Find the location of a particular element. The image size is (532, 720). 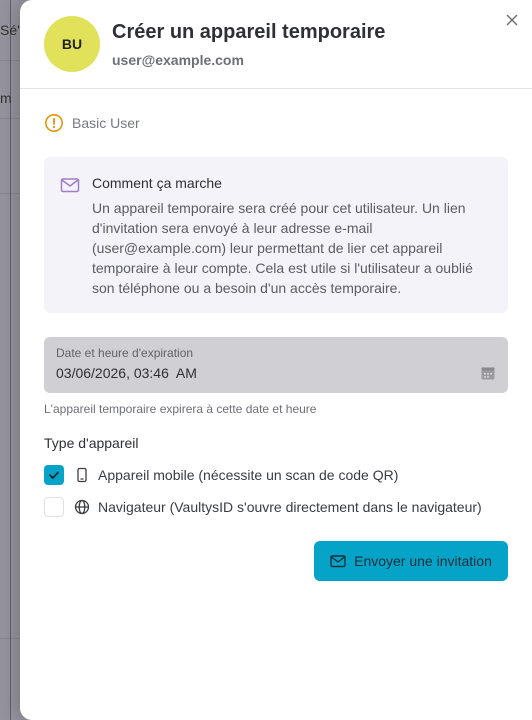

browser-checkbox is located at coordinates (54, 507).